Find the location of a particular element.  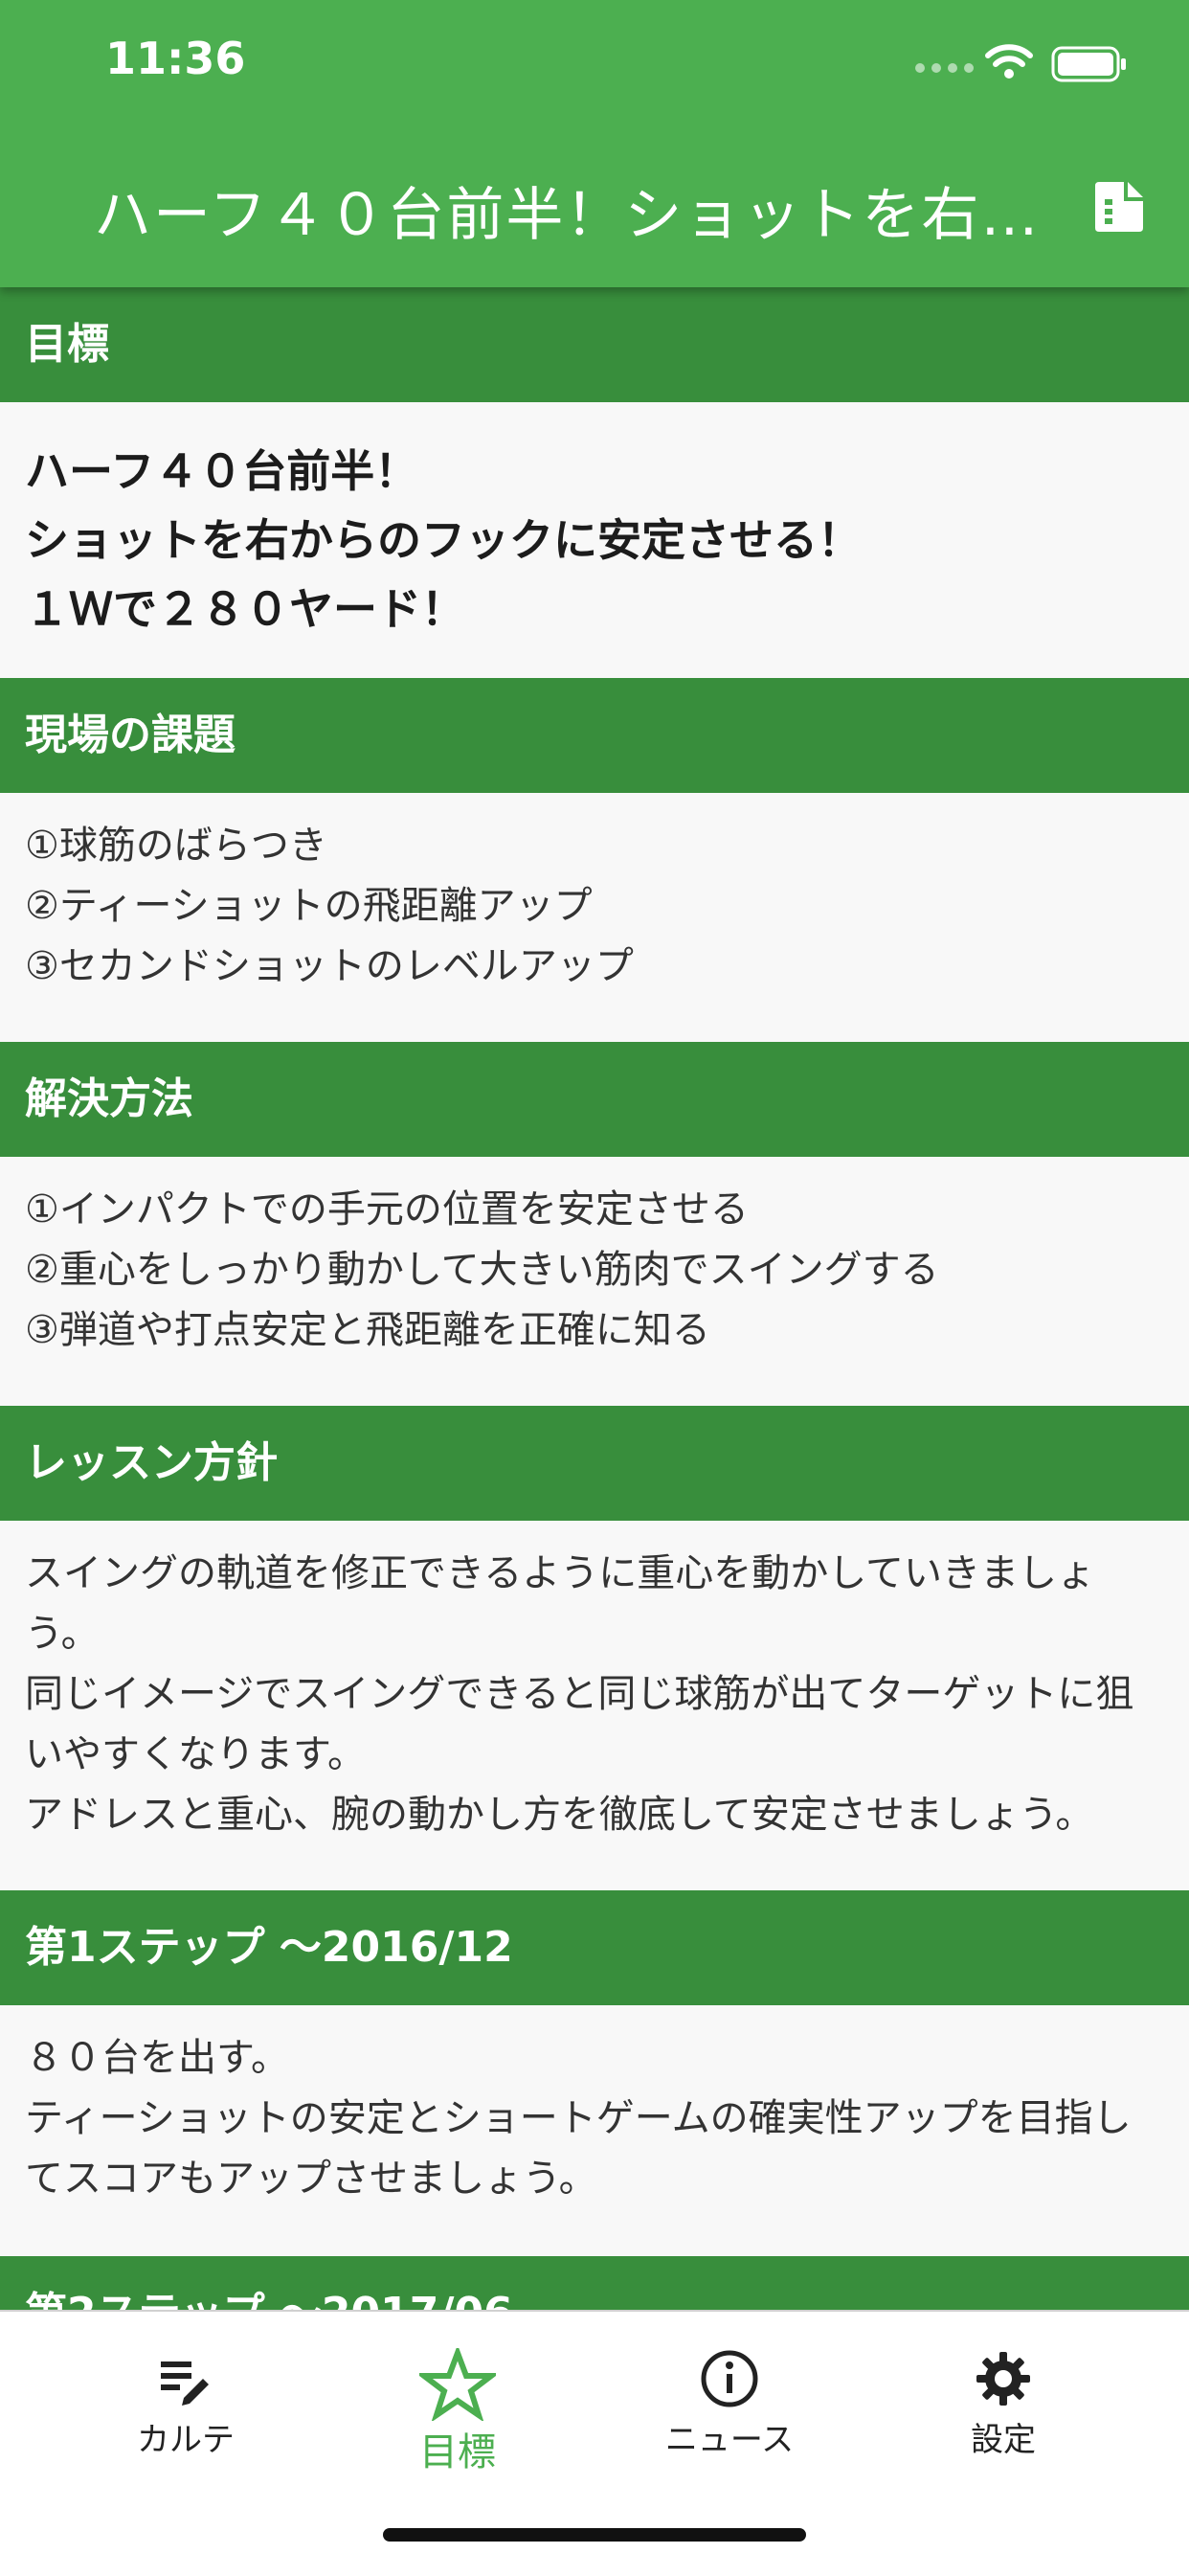

tab-news: ニュース is located at coordinates (729, 2404).